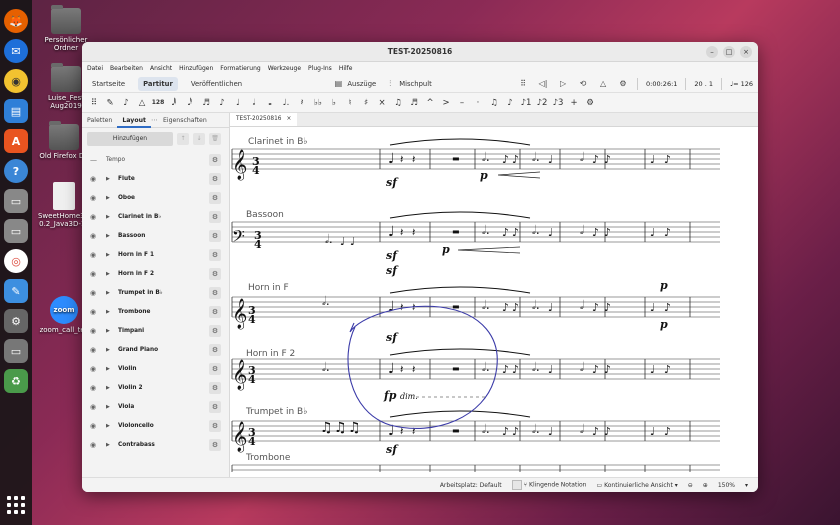 Image resolution: width=840 pixels, height=525 pixels. What do you see at coordinates (408, 84) in the screenshot?
I see `mixer-button: ⫶ Mischpult` at bounding box center [408, 84].